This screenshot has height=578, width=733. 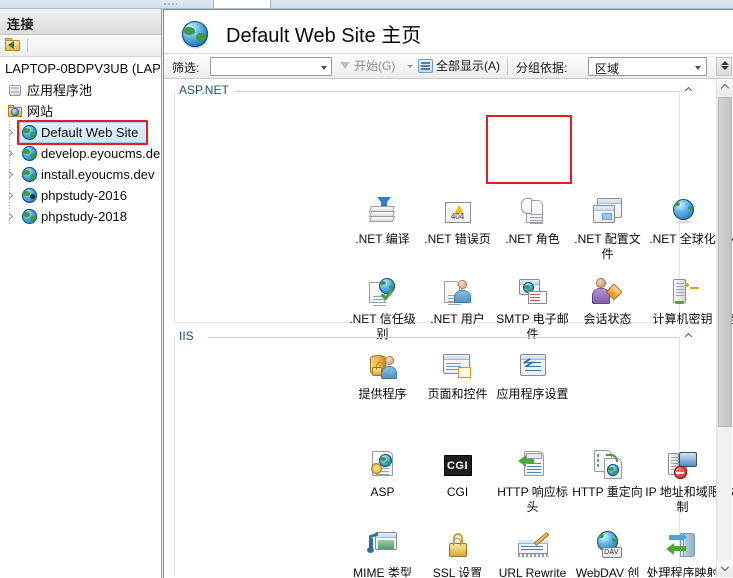 What do you see at coordinates (80, 216) in the screenshot?
I see `sidebar-item-phpstudy-2018: phpstudy-2018` at bounding box center [80, 216].